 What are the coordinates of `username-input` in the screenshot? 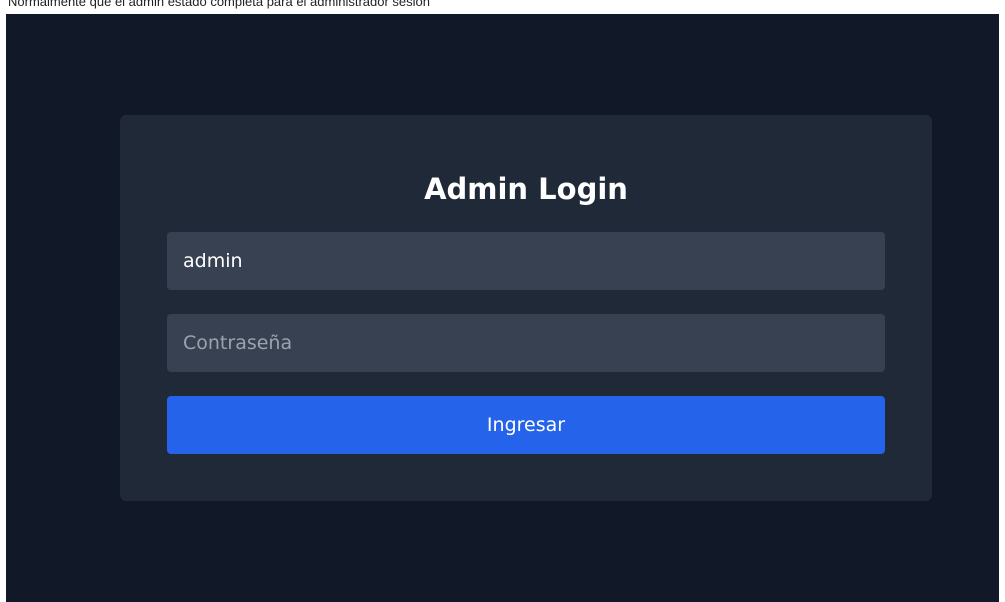 It's located at (526, 261).